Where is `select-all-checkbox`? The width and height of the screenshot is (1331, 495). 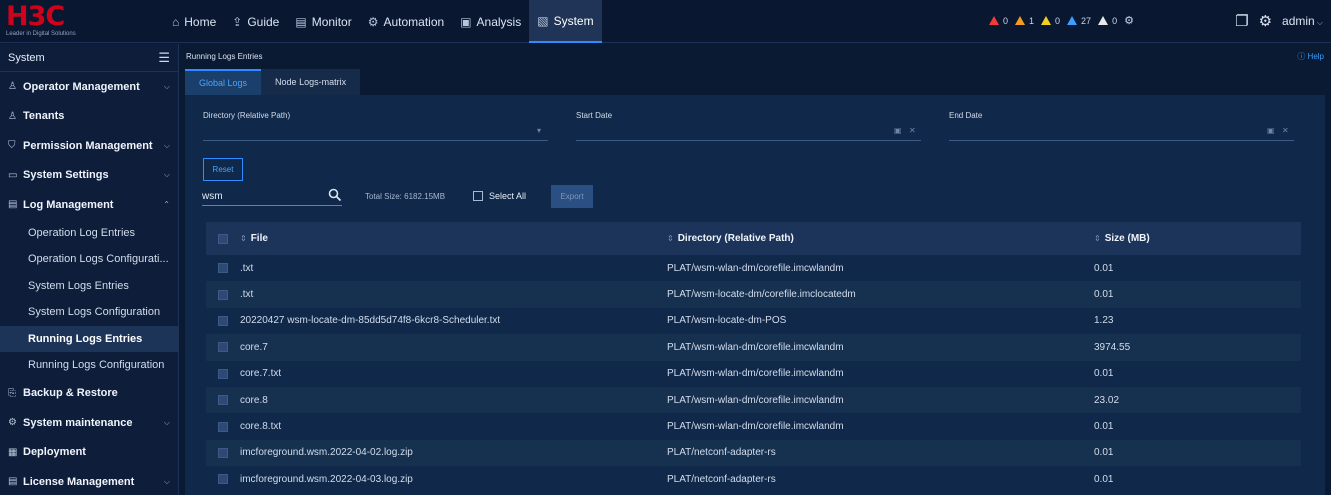 select-all-checkbox is located at coordinates (478, 196).